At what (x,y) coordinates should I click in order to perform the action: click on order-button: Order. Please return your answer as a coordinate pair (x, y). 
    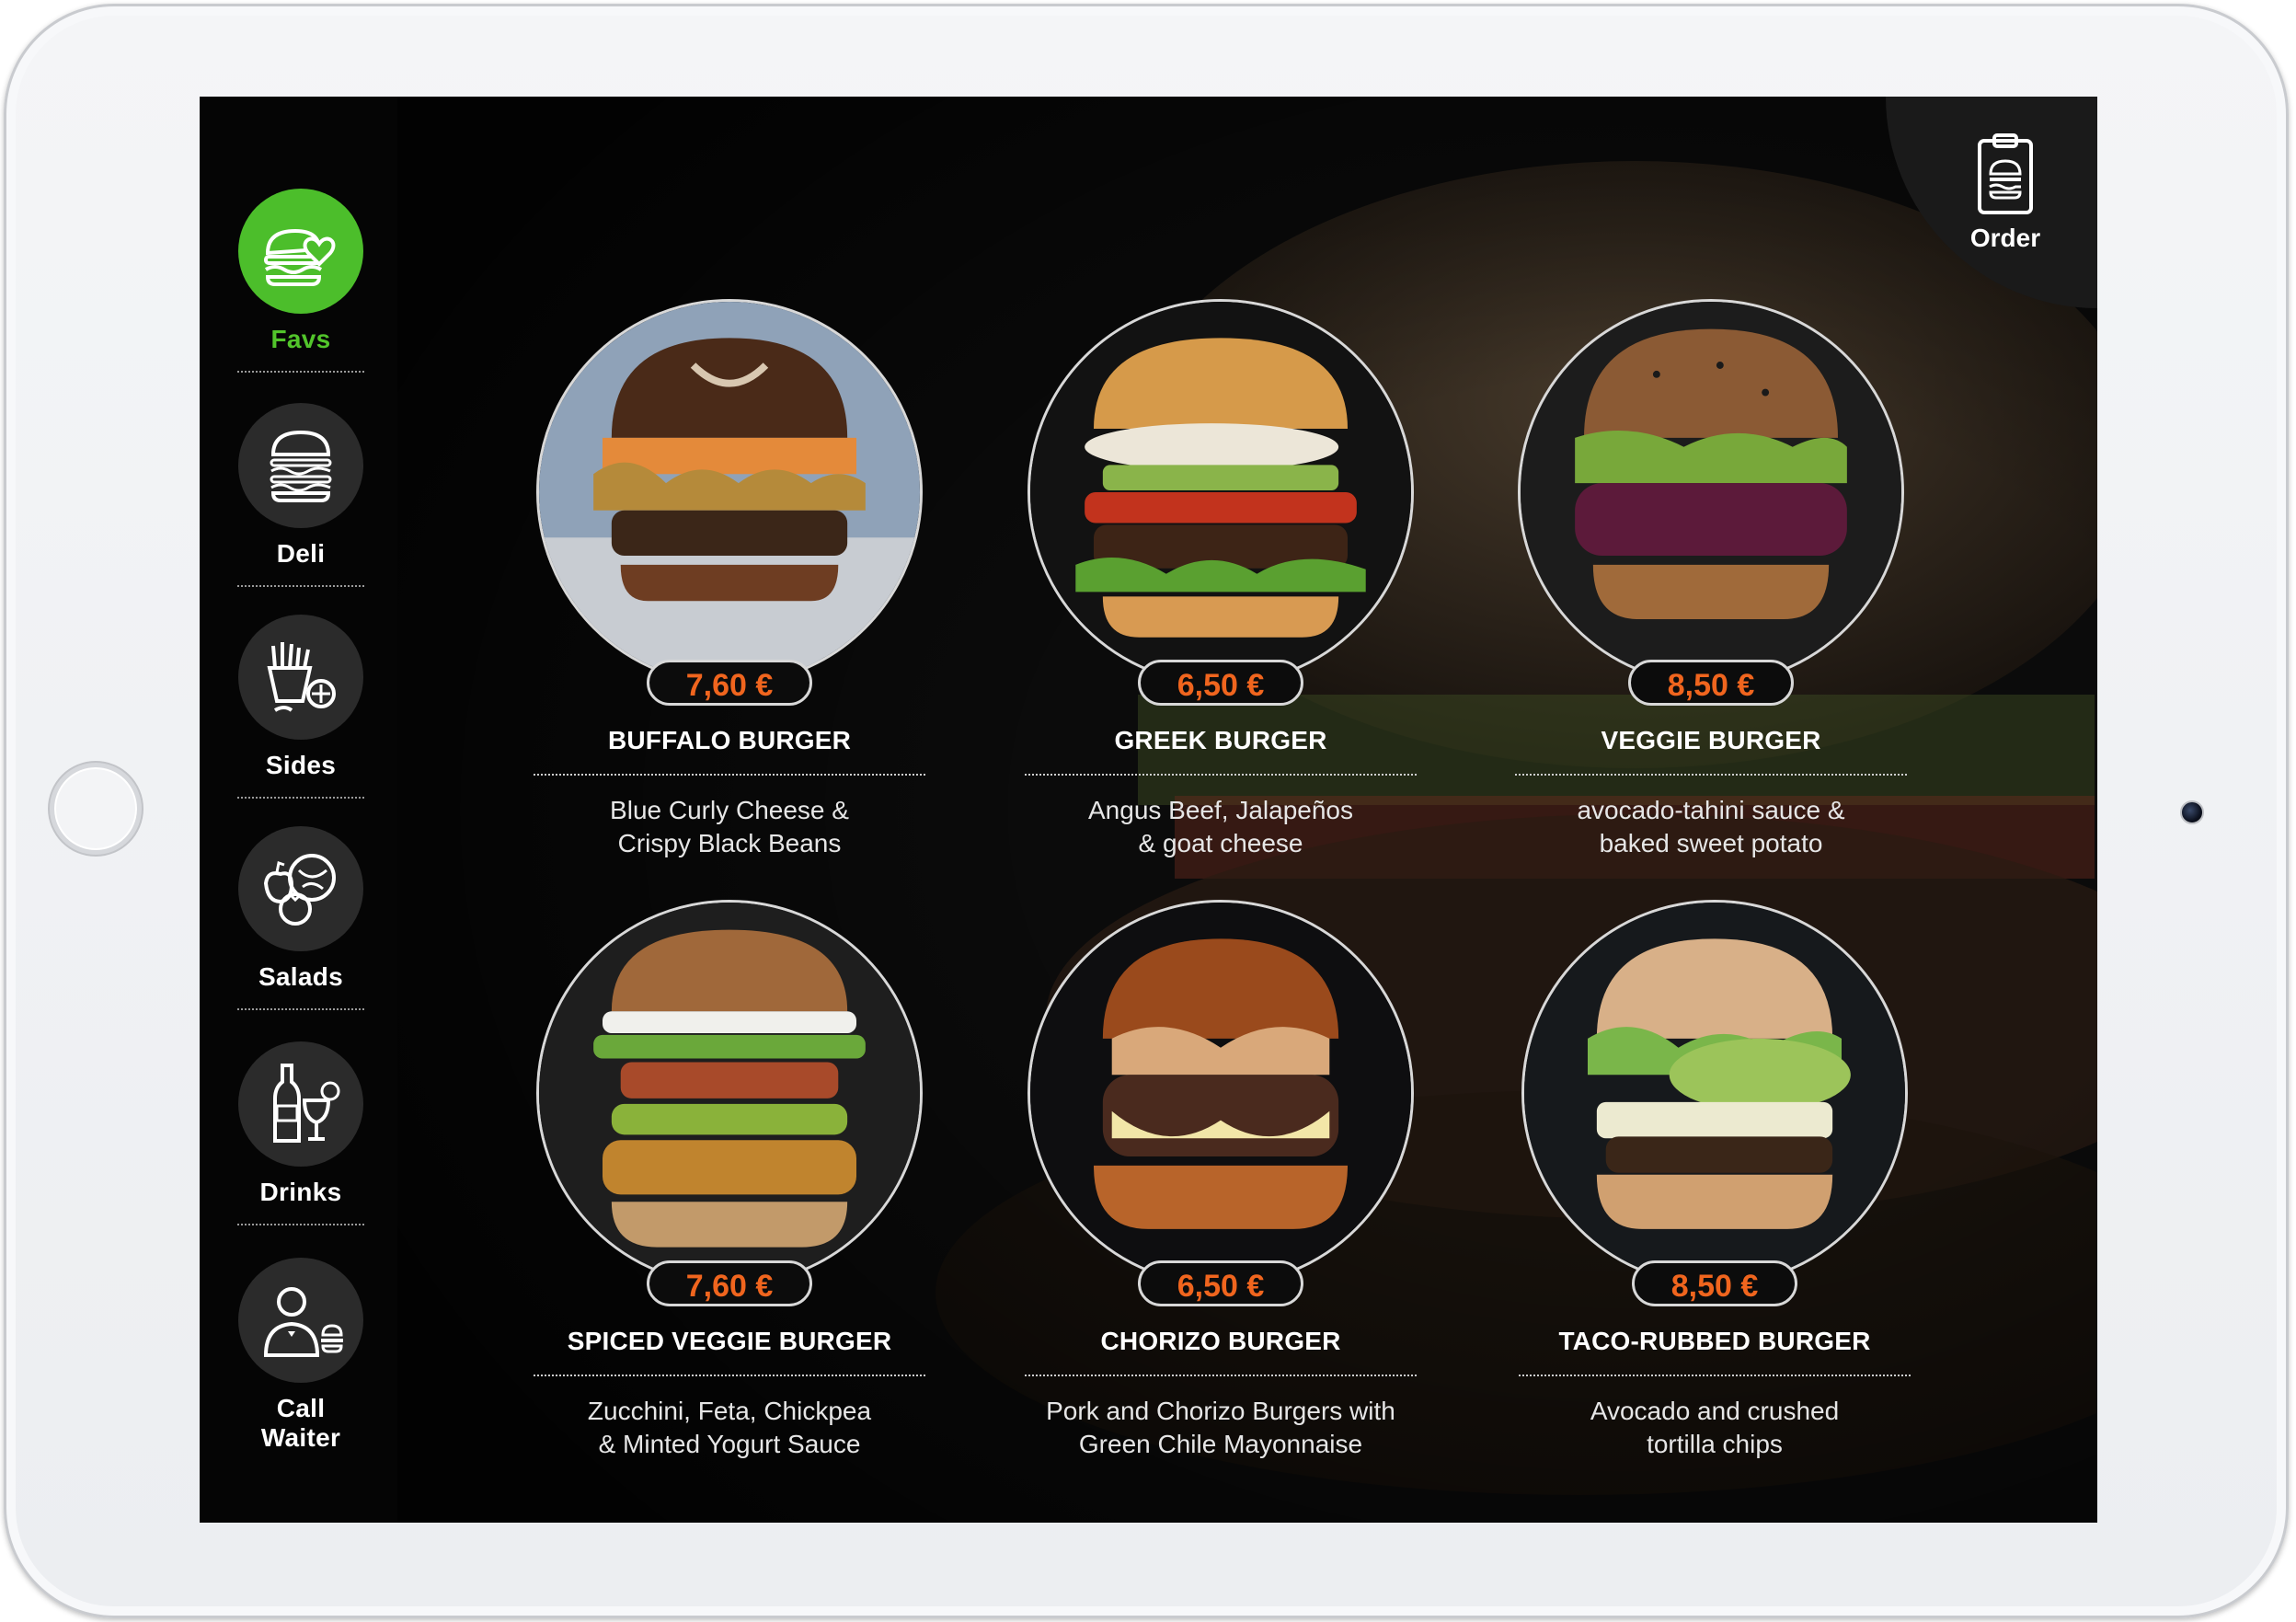
    Looking at the image, I should click on (2005, 192).